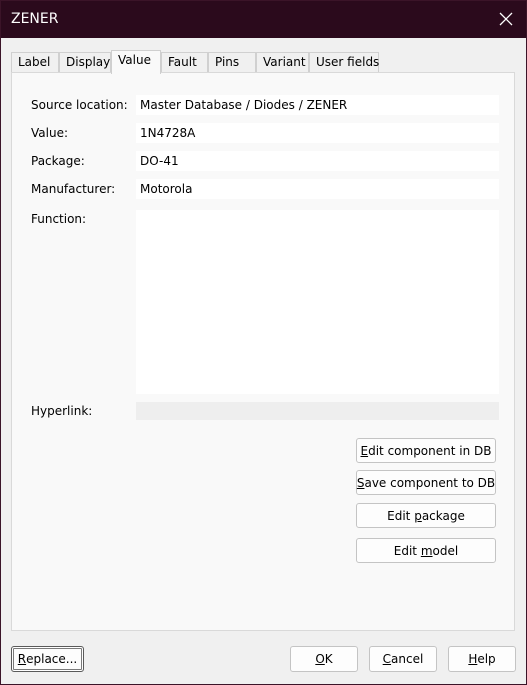 Image resolution: width=527 pixels, height=685 pixels. What do you see at coordinates (364, 450) in the screenshot?
I see `edit-component-mnemonic: E` at bounding box center [364, 450].